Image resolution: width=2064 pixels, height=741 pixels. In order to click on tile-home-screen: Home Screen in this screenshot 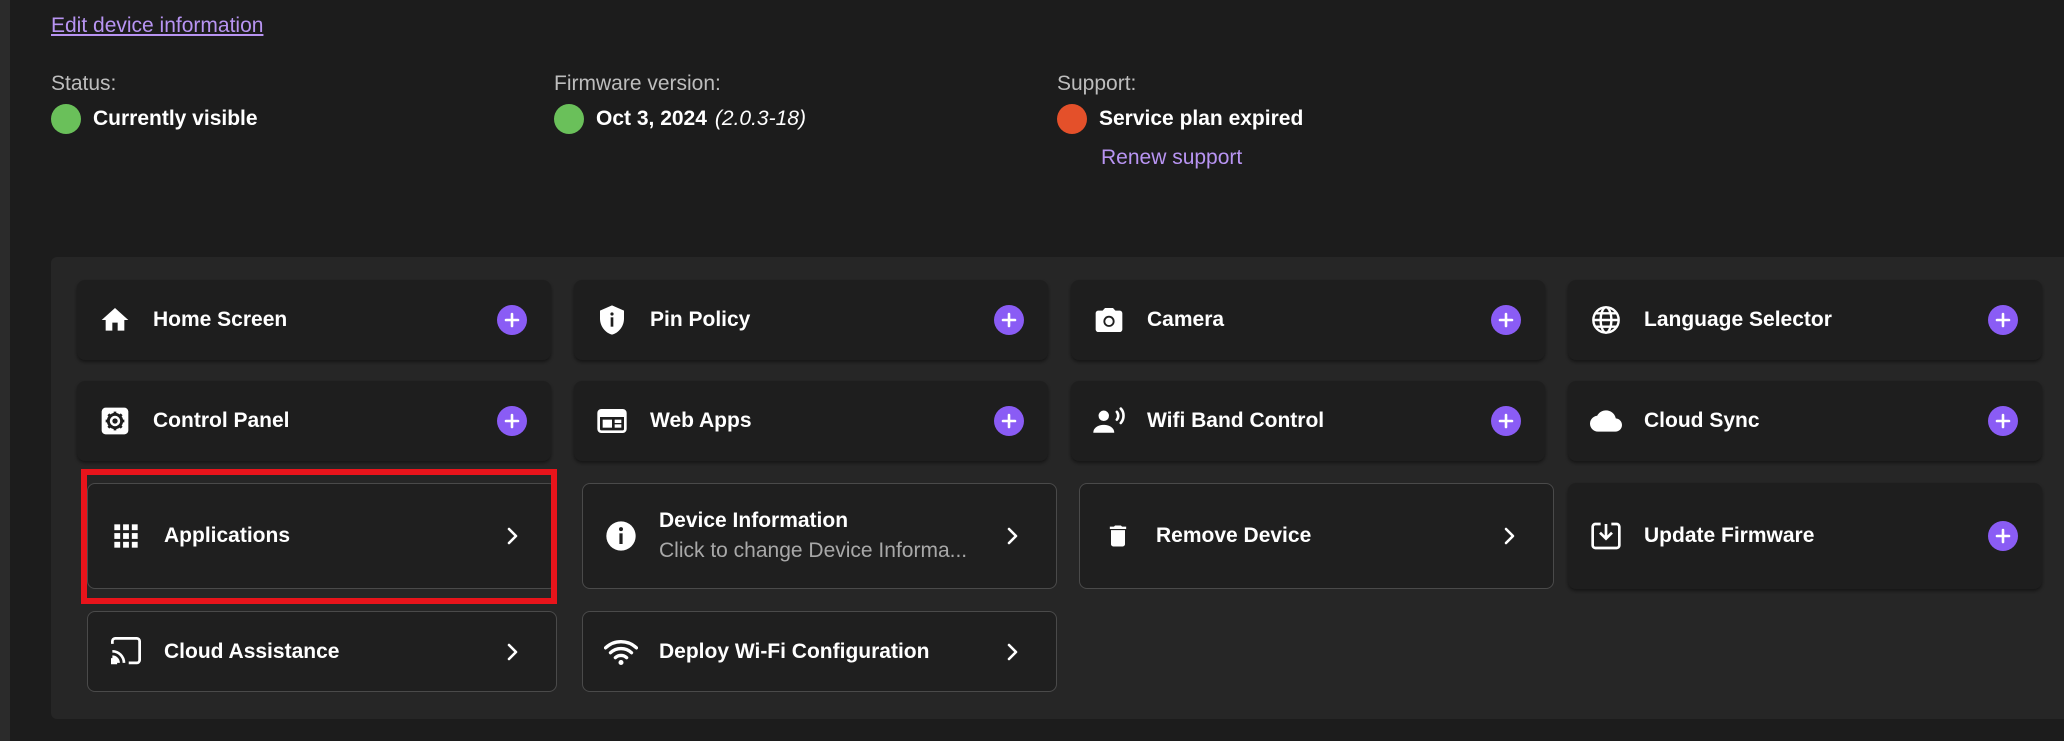, I will do `click(314, 320)`.